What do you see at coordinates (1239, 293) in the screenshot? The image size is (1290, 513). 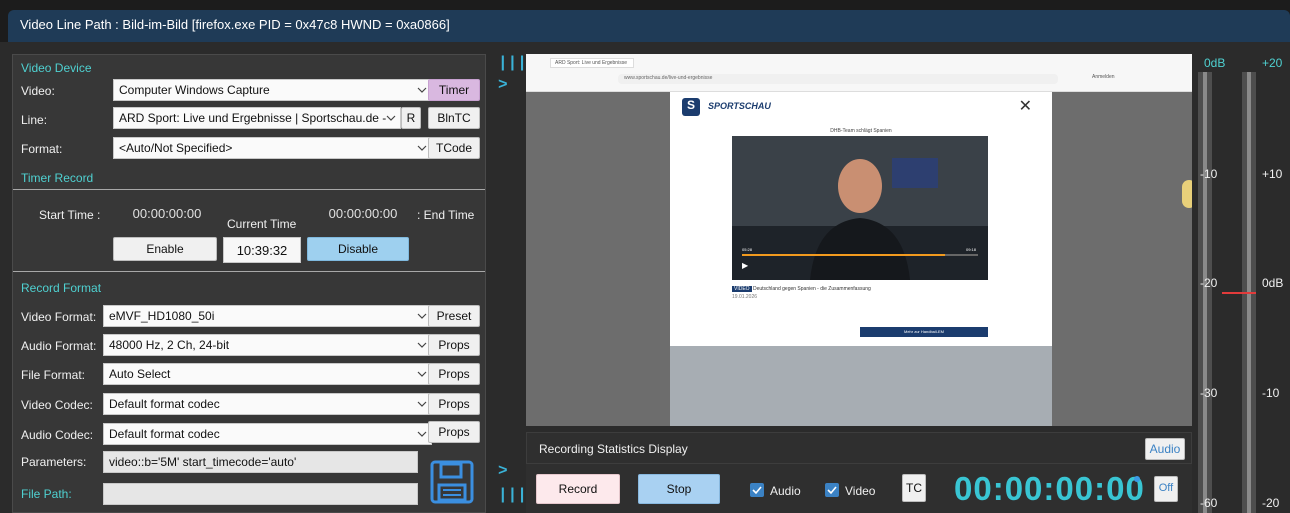 I see `peak-marker` at bounding box center [1239, 293].